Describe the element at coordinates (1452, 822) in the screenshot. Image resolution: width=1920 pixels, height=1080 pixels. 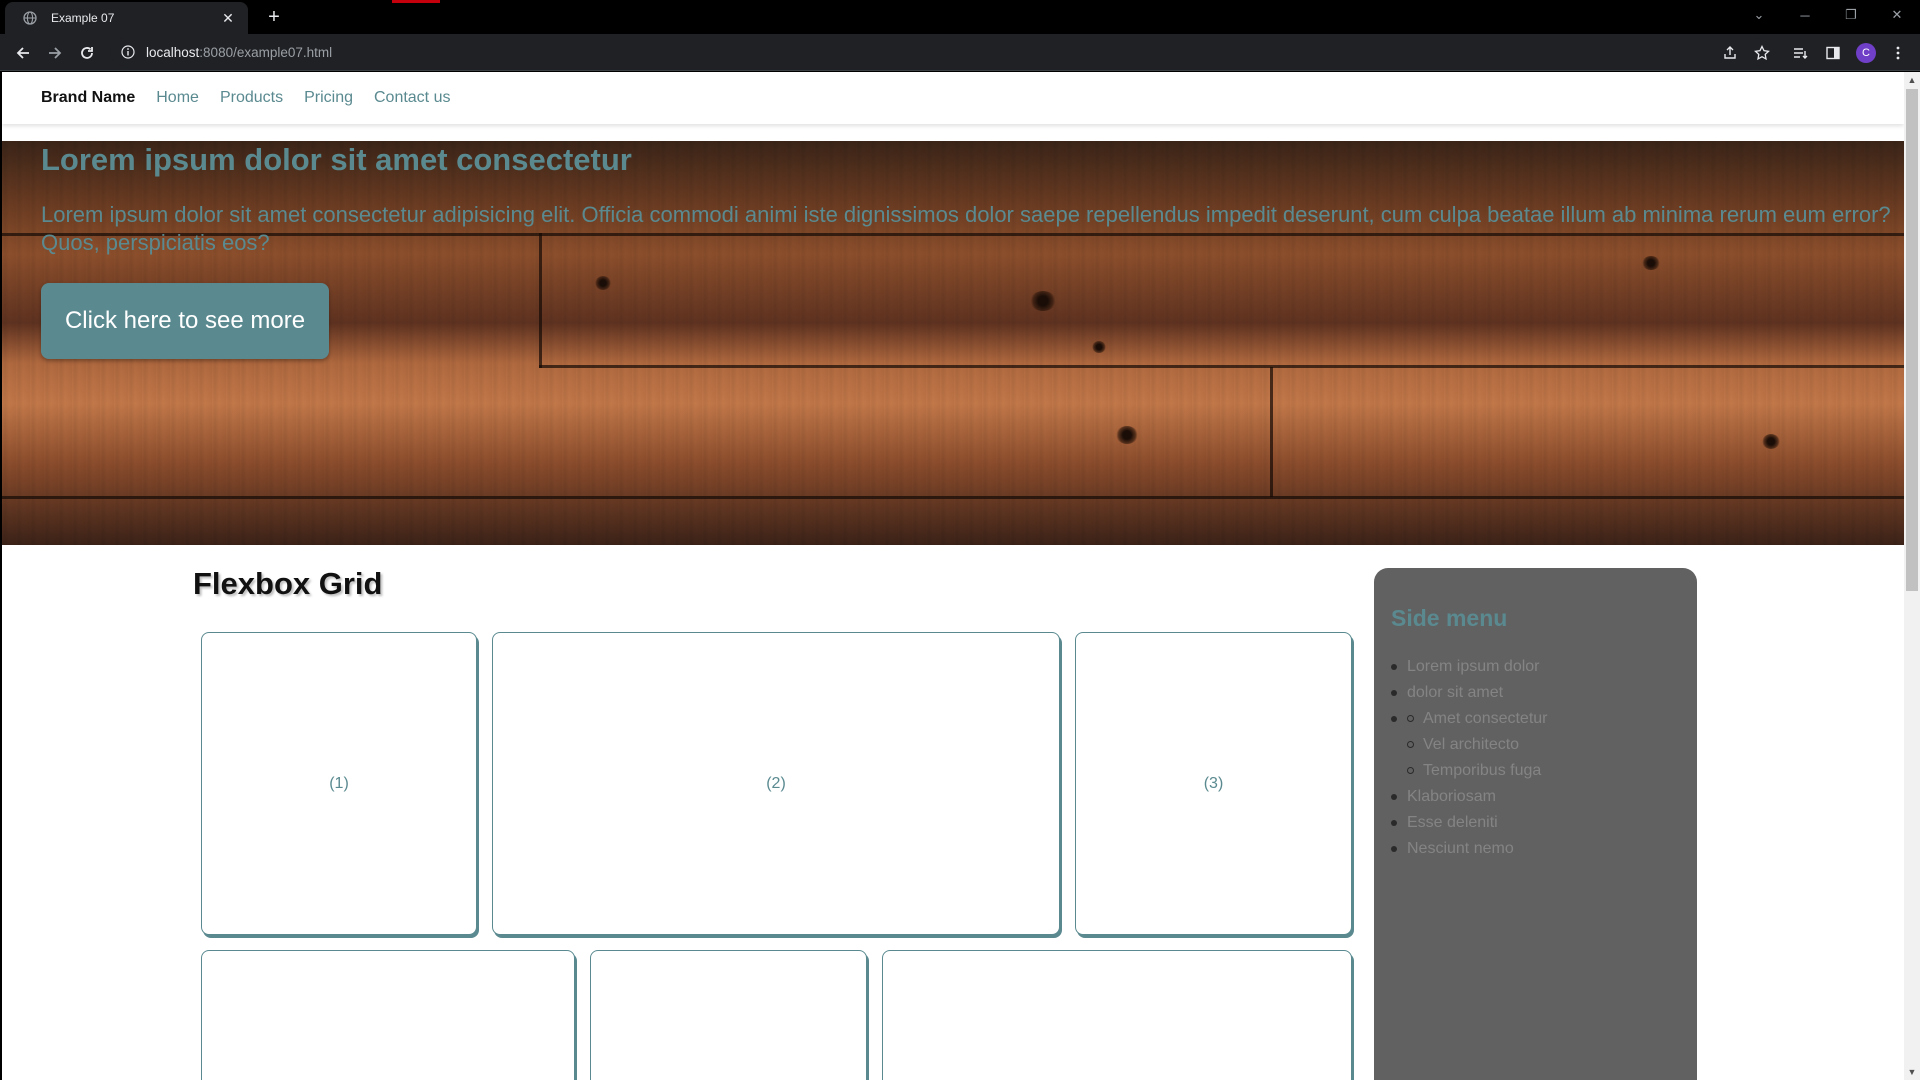
I see `side-menu-item-label: Esse deleniti` at that location.